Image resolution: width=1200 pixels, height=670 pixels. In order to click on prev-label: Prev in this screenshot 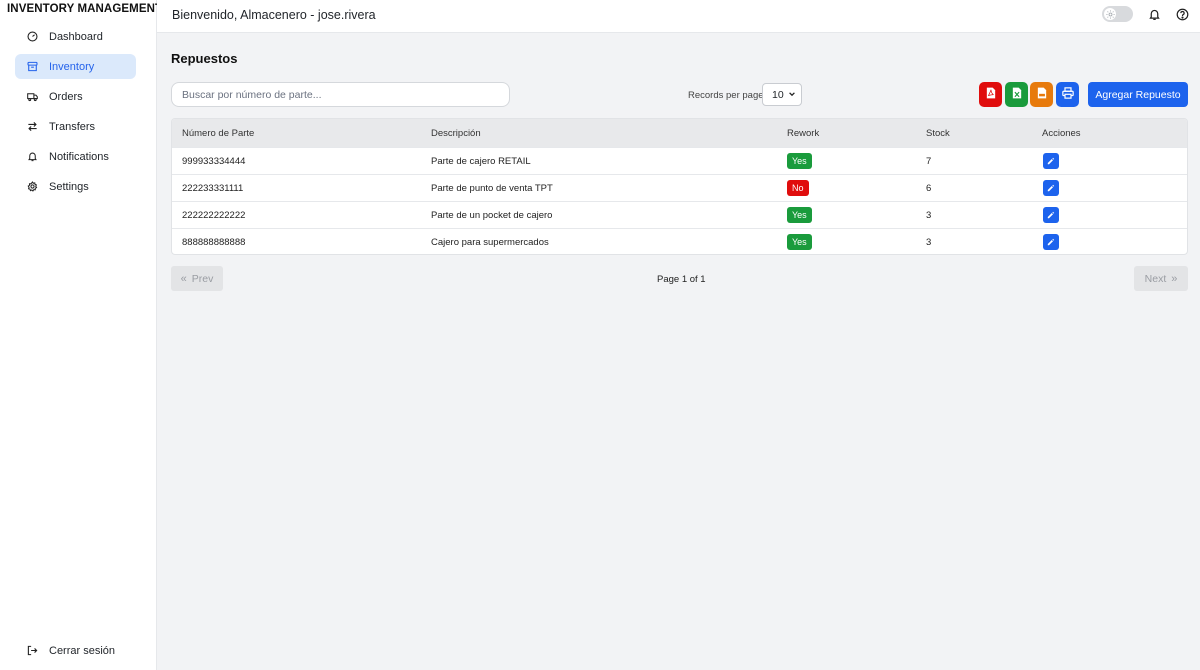, I will do `click(202, 278)`.